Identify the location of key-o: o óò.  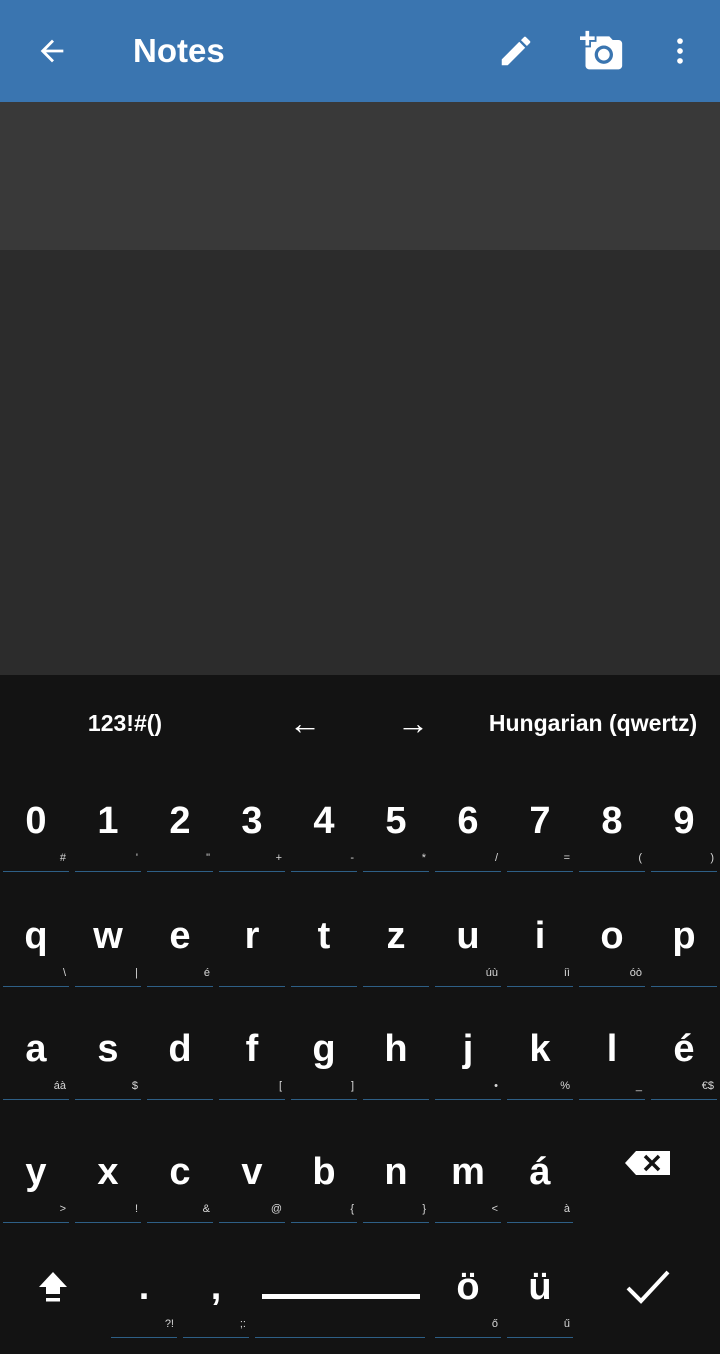
(612, 943).